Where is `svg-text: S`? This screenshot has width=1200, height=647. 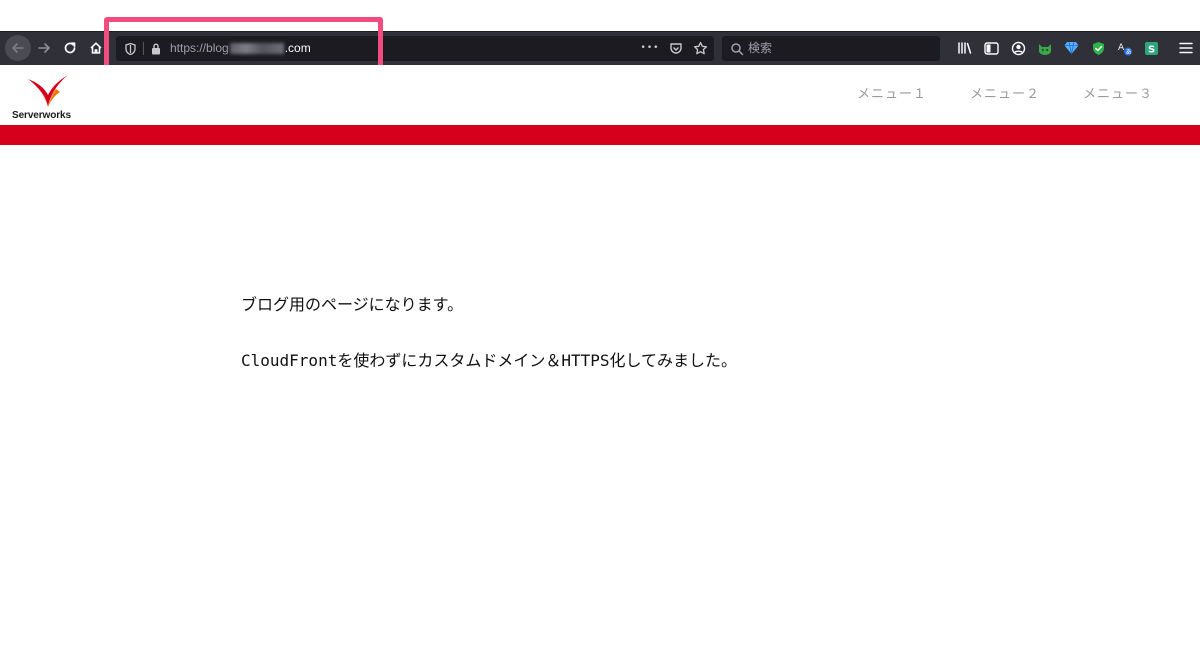 svg-text: S is located at coordinates (1151, 49).